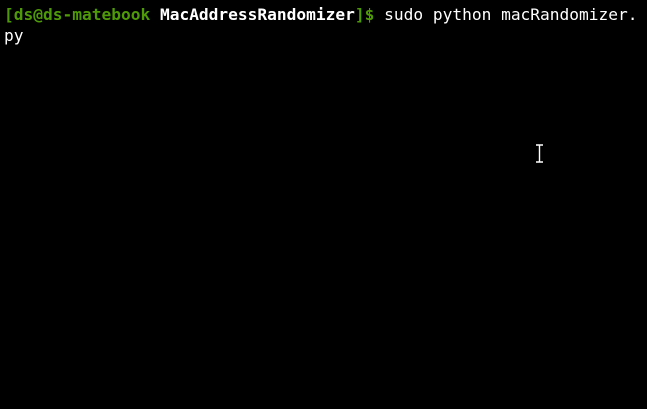 This screenshot has width=647, height=409. I want to click on prompt-host: ds-matebook, so click(97, 14).